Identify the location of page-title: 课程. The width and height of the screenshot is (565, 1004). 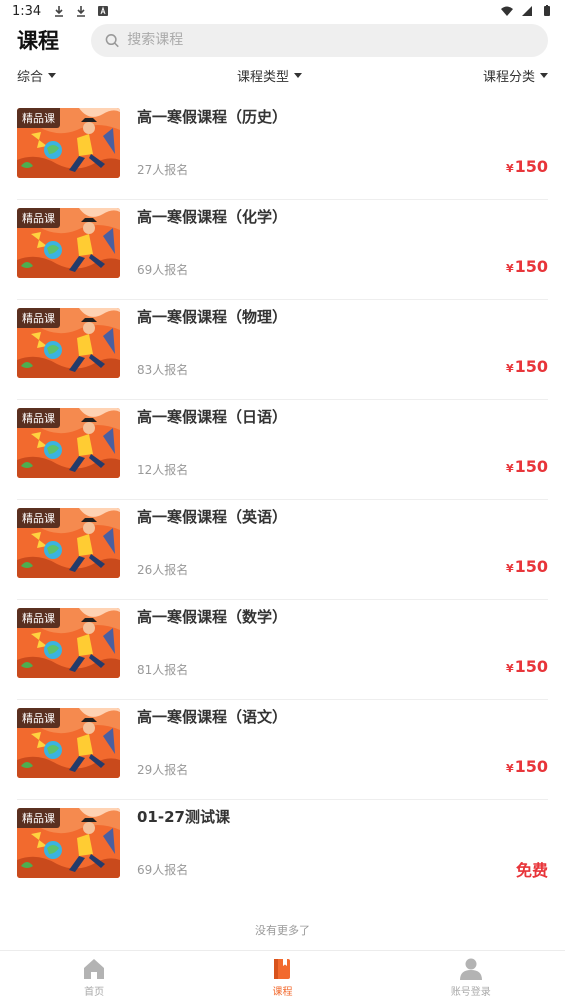
(38, 41).